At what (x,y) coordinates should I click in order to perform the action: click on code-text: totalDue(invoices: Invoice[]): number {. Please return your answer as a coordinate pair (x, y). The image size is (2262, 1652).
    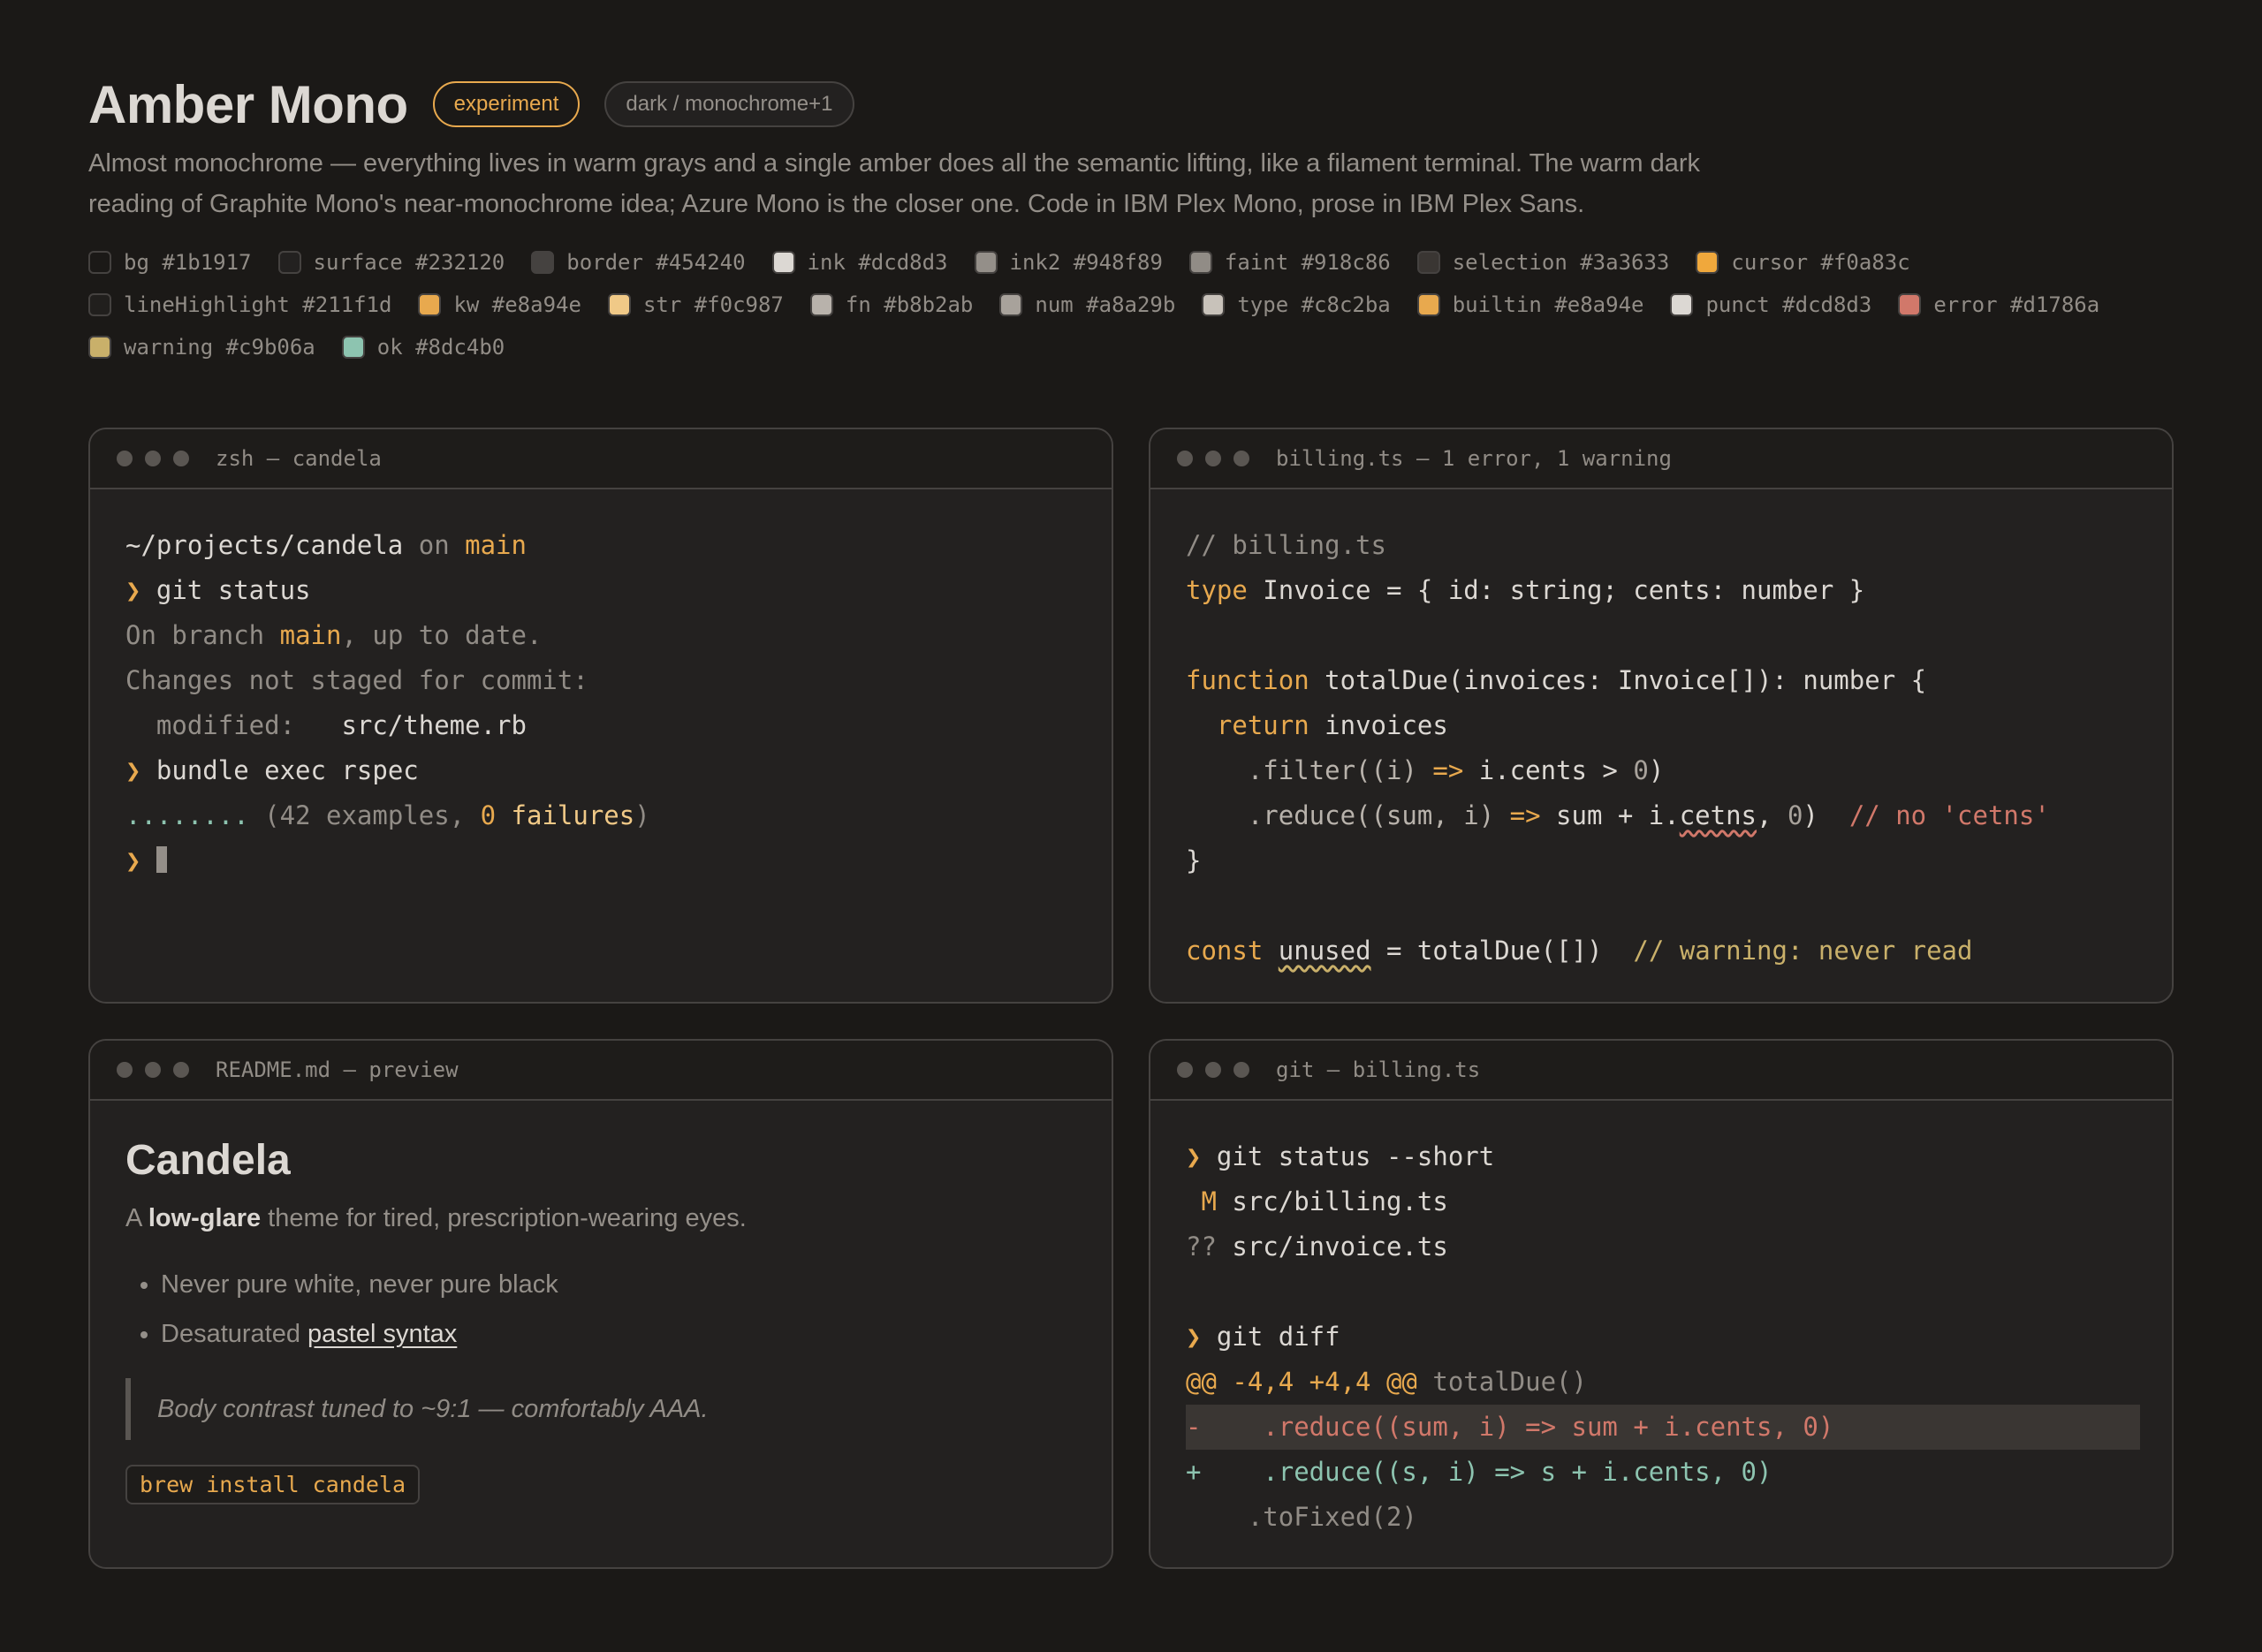
    Looking at the image, I should click on (1618, 680).